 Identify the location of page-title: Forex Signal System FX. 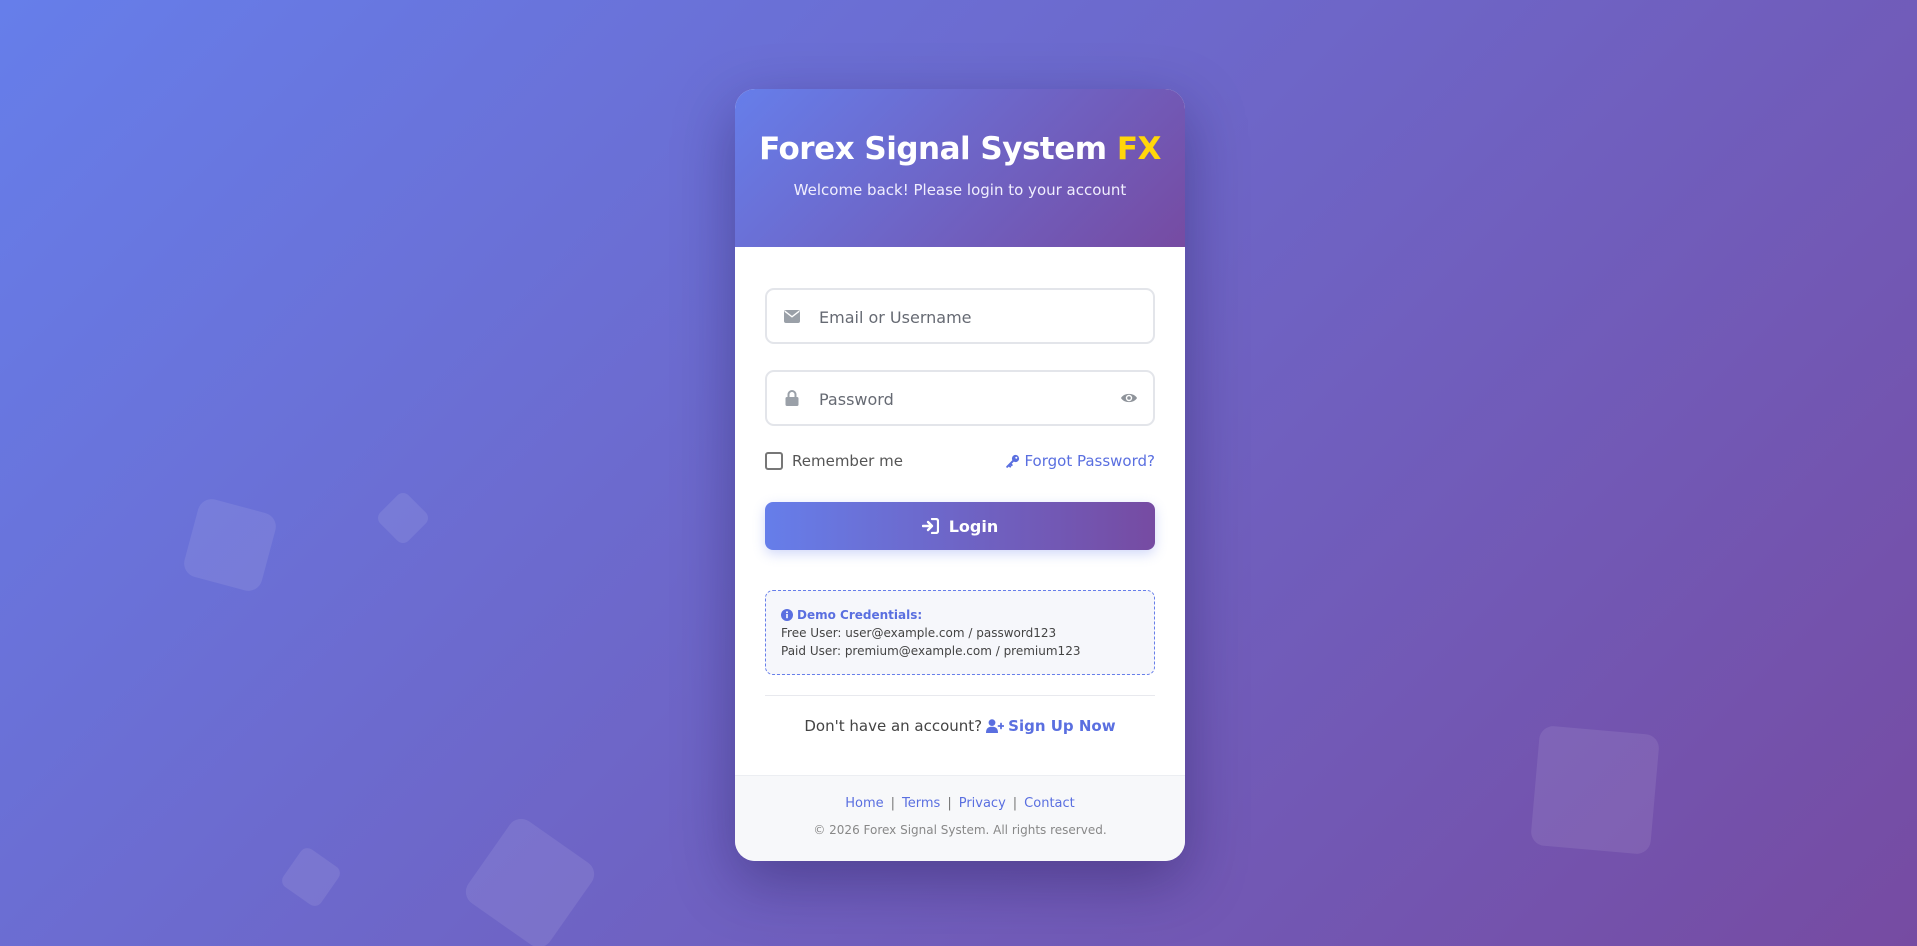
(960, 149).